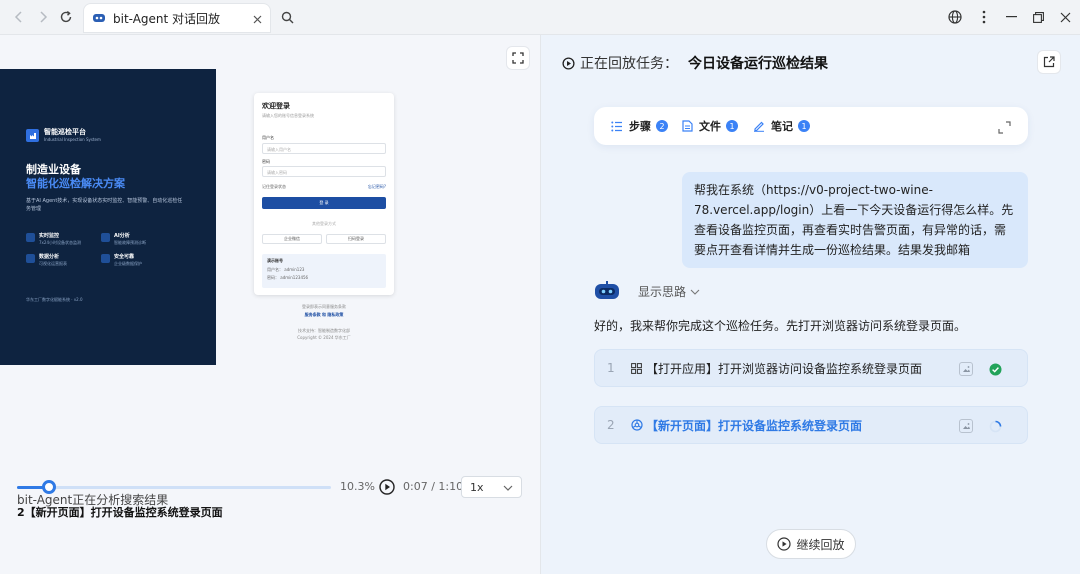 Image resolution: width=1080 pixels, height=574 pixels. What do you see at coordinates (65, 132) in the screenshot?
I see `preview-brand-name: 智能巡检平台` at bounding box center [65, 132].